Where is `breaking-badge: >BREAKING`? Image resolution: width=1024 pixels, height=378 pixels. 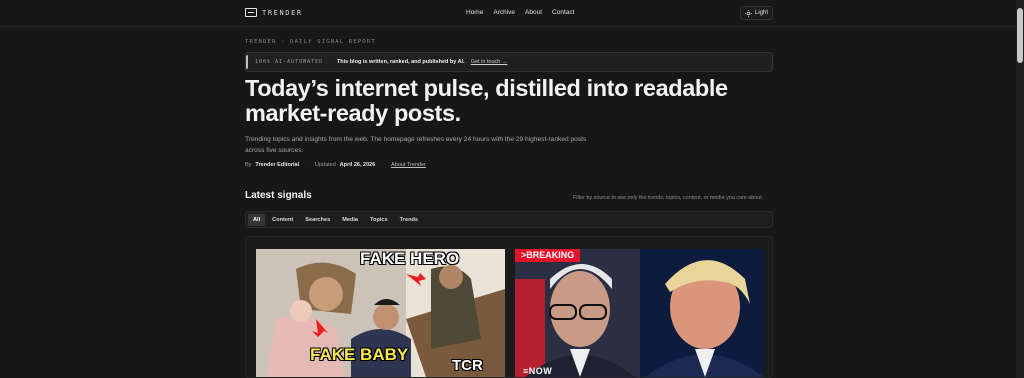
breaking-badge: >BREAKING is located at coordinates (548, 255).